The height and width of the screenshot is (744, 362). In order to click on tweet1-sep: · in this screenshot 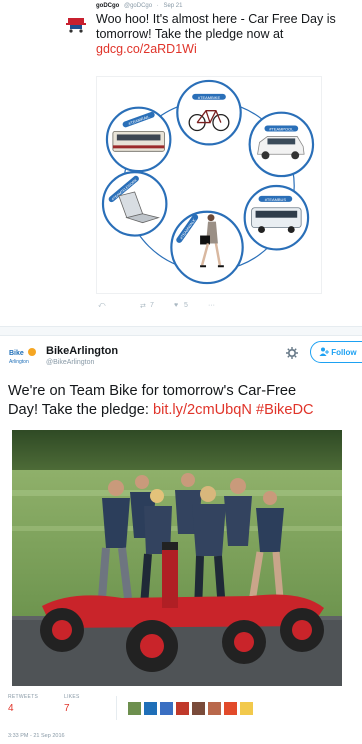, I will do `click(157, 6)`.